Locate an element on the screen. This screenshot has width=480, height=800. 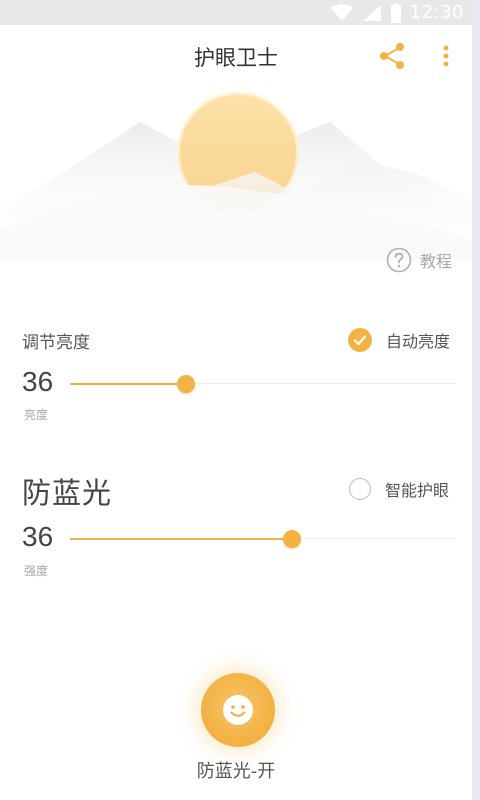
help-icon is located at coordinates (399, 260).